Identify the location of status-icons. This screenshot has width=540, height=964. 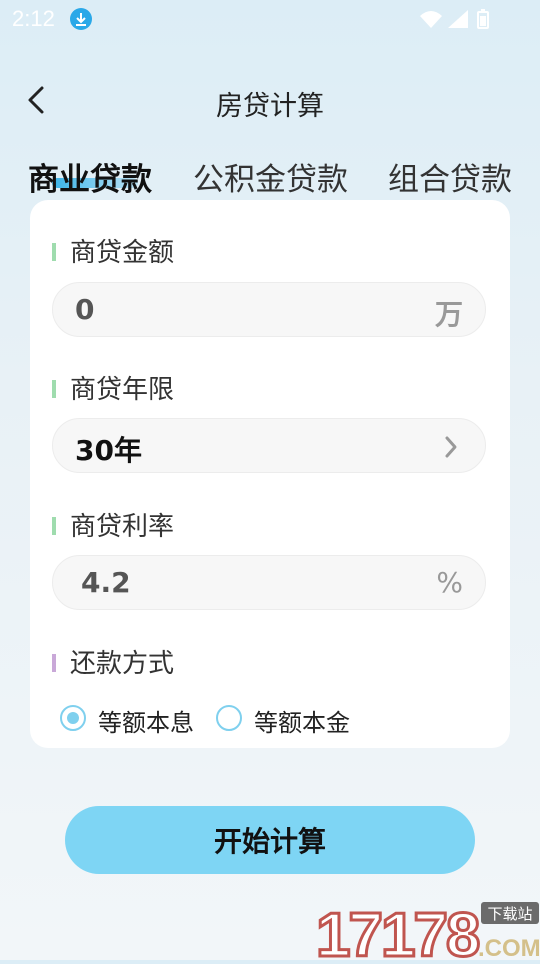
(460, 21).